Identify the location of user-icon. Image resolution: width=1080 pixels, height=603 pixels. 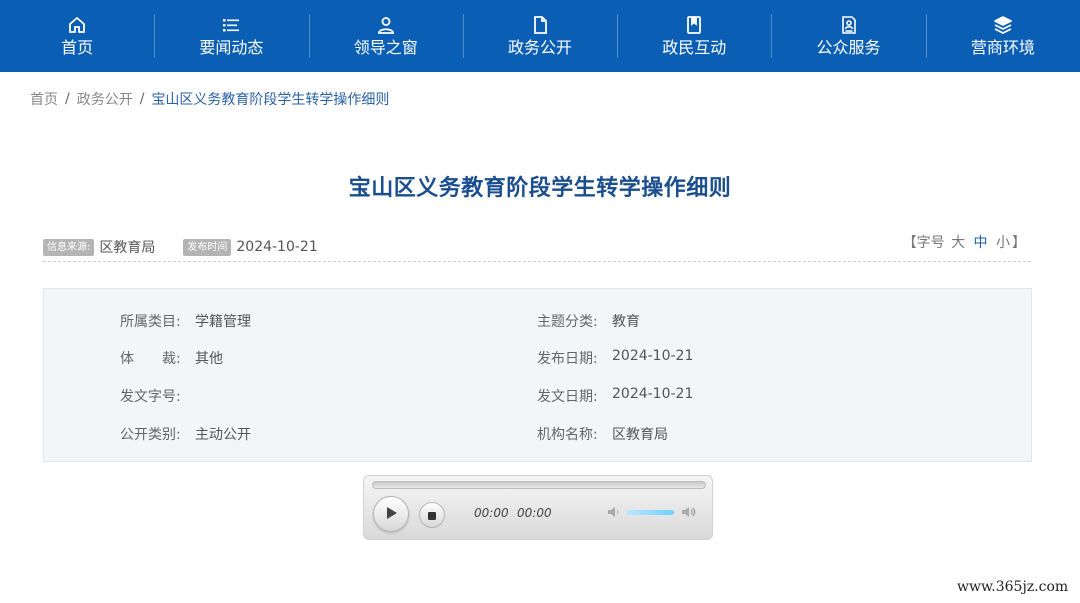
(386, 25).